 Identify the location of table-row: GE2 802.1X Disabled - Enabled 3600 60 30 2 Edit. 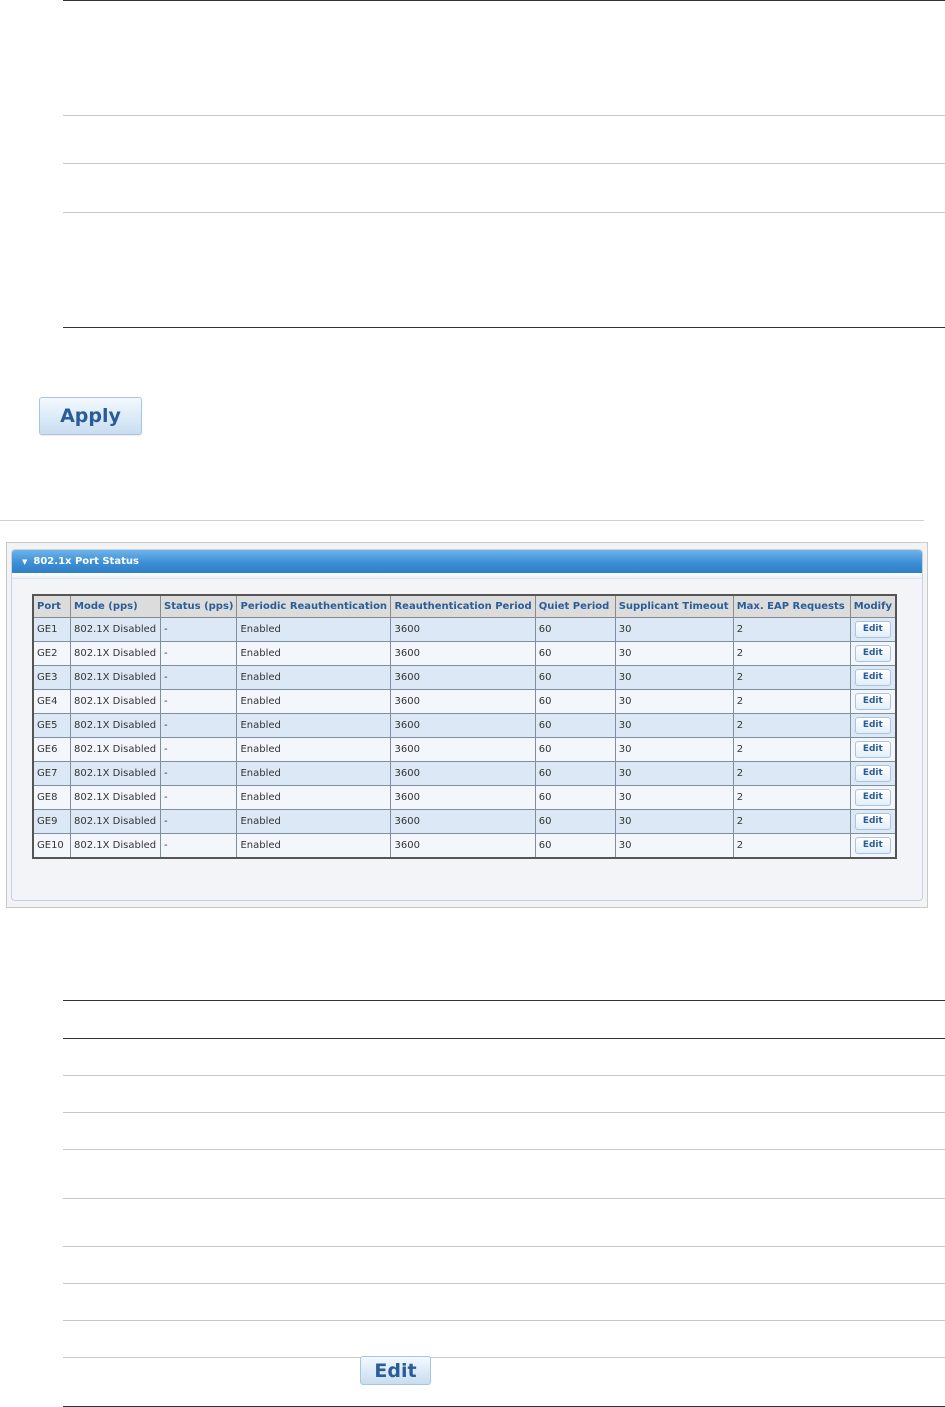
(464, 653).